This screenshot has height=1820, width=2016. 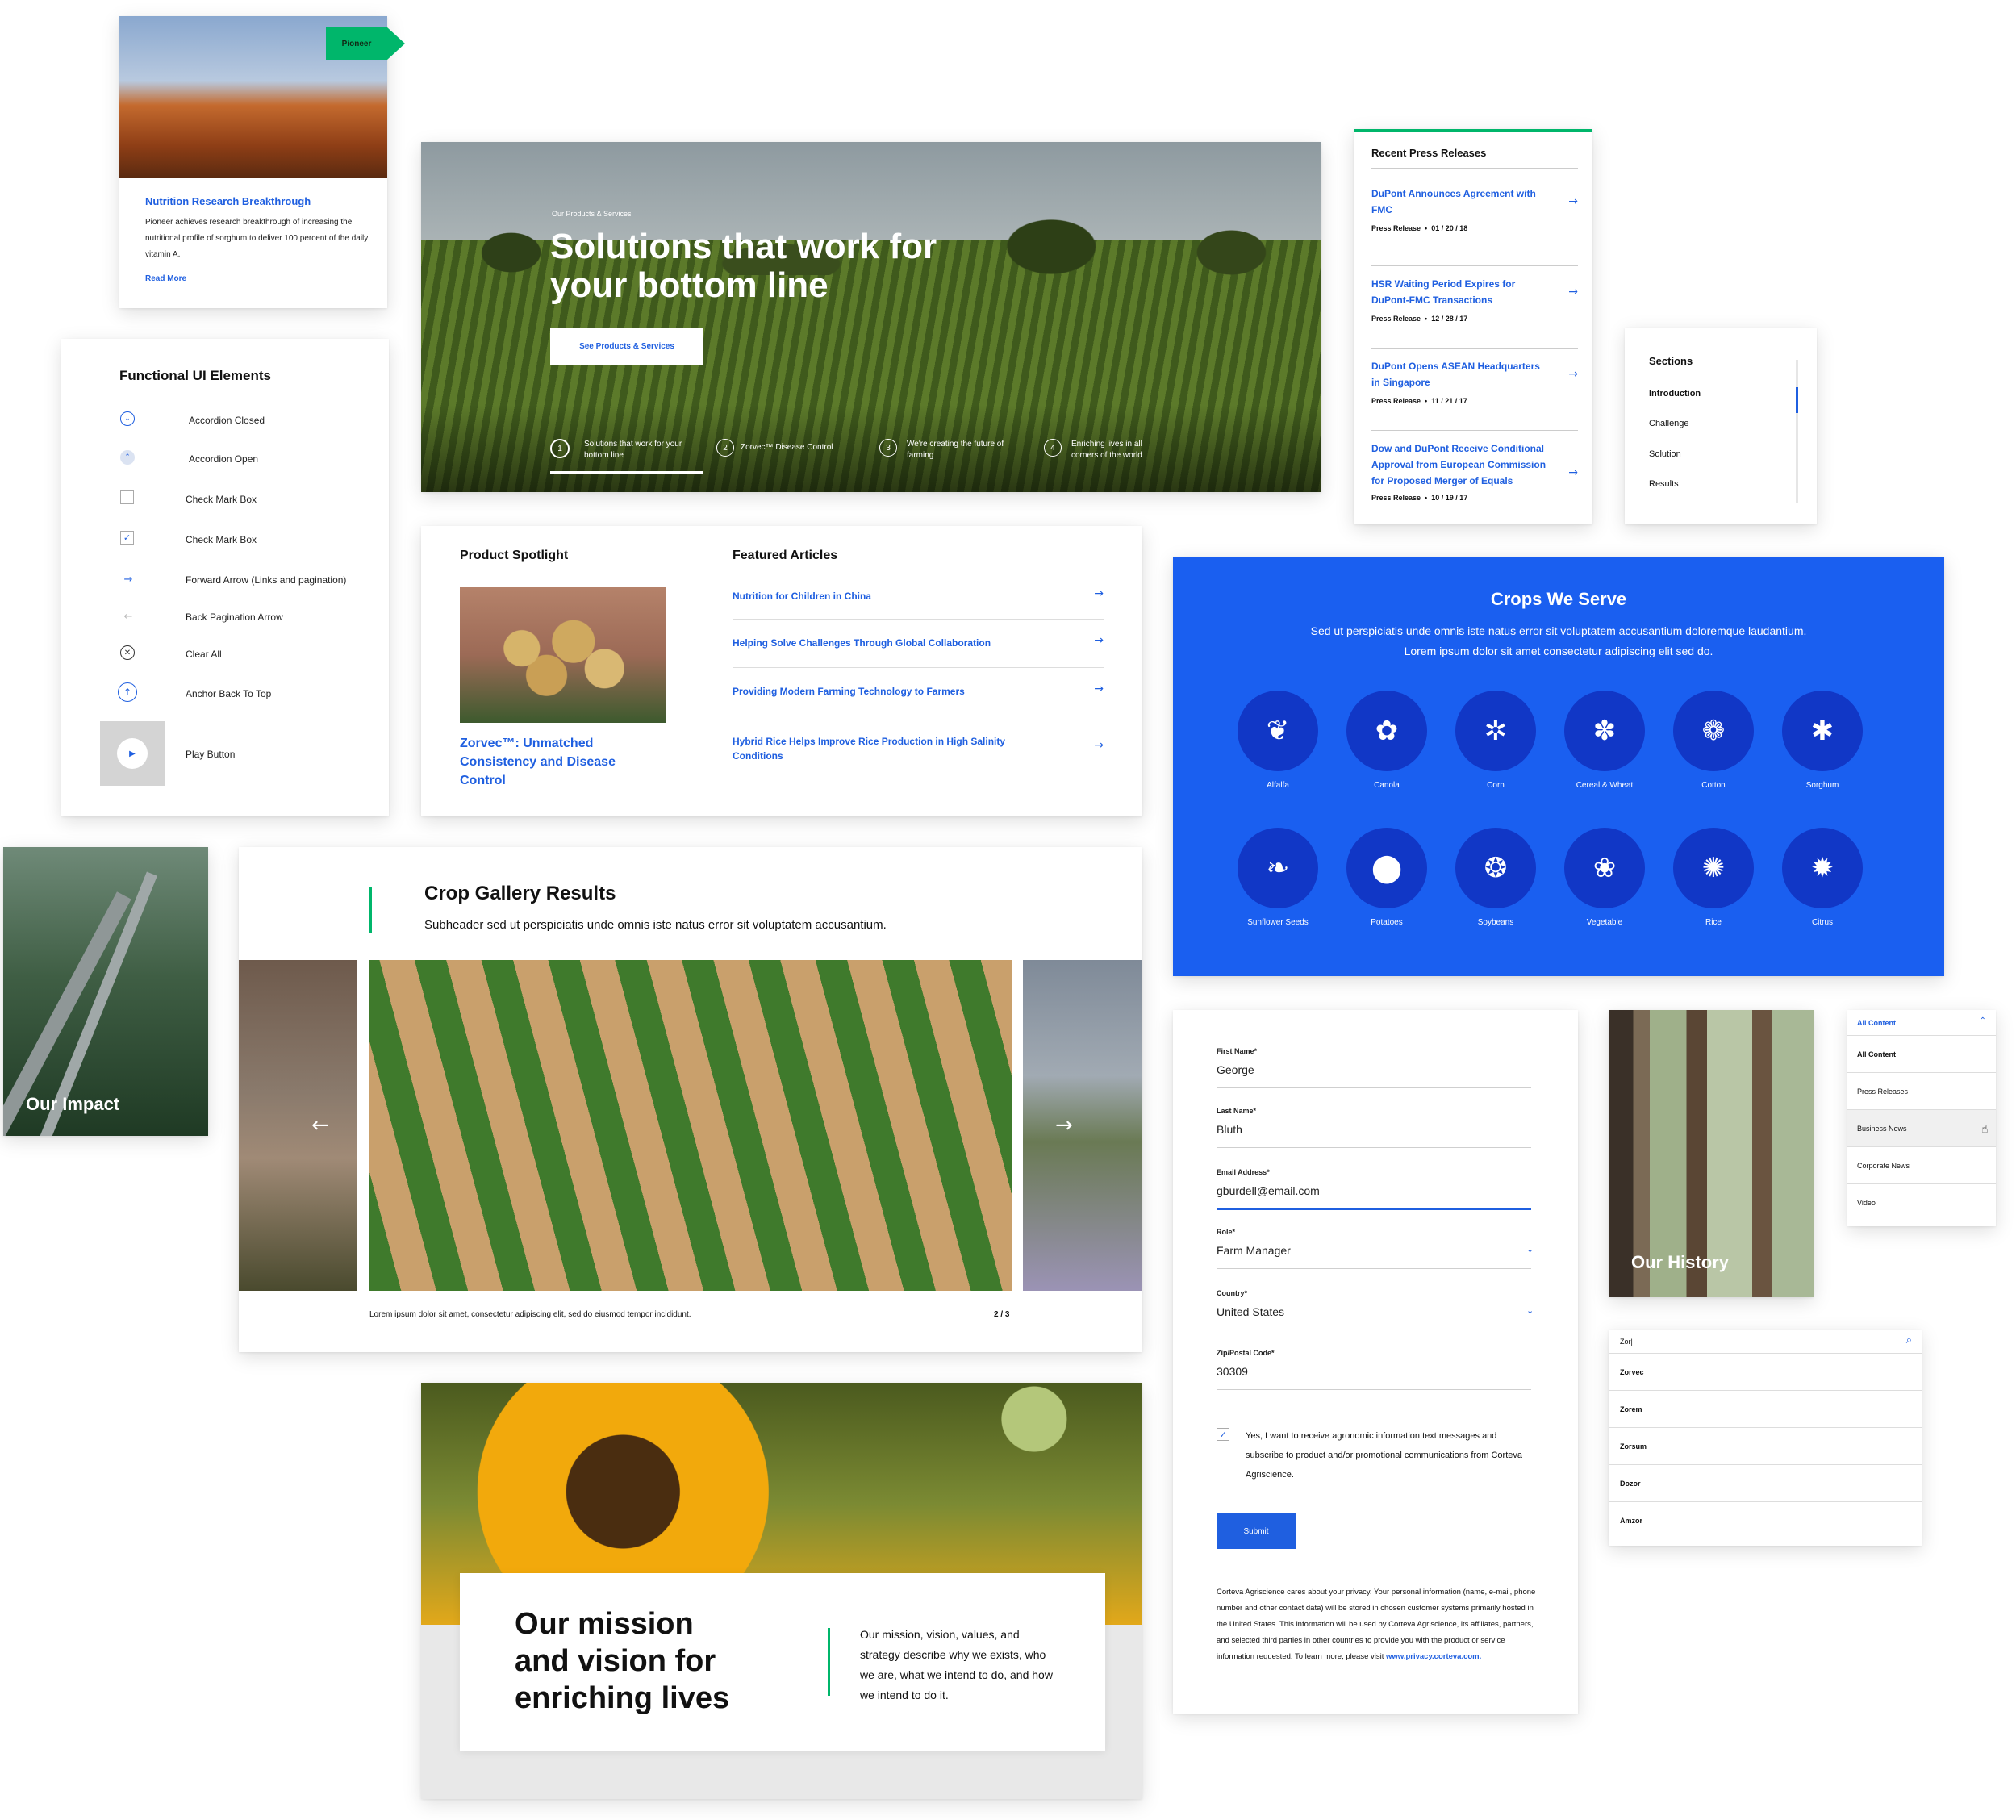 What do you see at coordinates (1256, 1531) in the screenshot?
I see `submit-button: Submit` at bounding box center [1256, 1531].